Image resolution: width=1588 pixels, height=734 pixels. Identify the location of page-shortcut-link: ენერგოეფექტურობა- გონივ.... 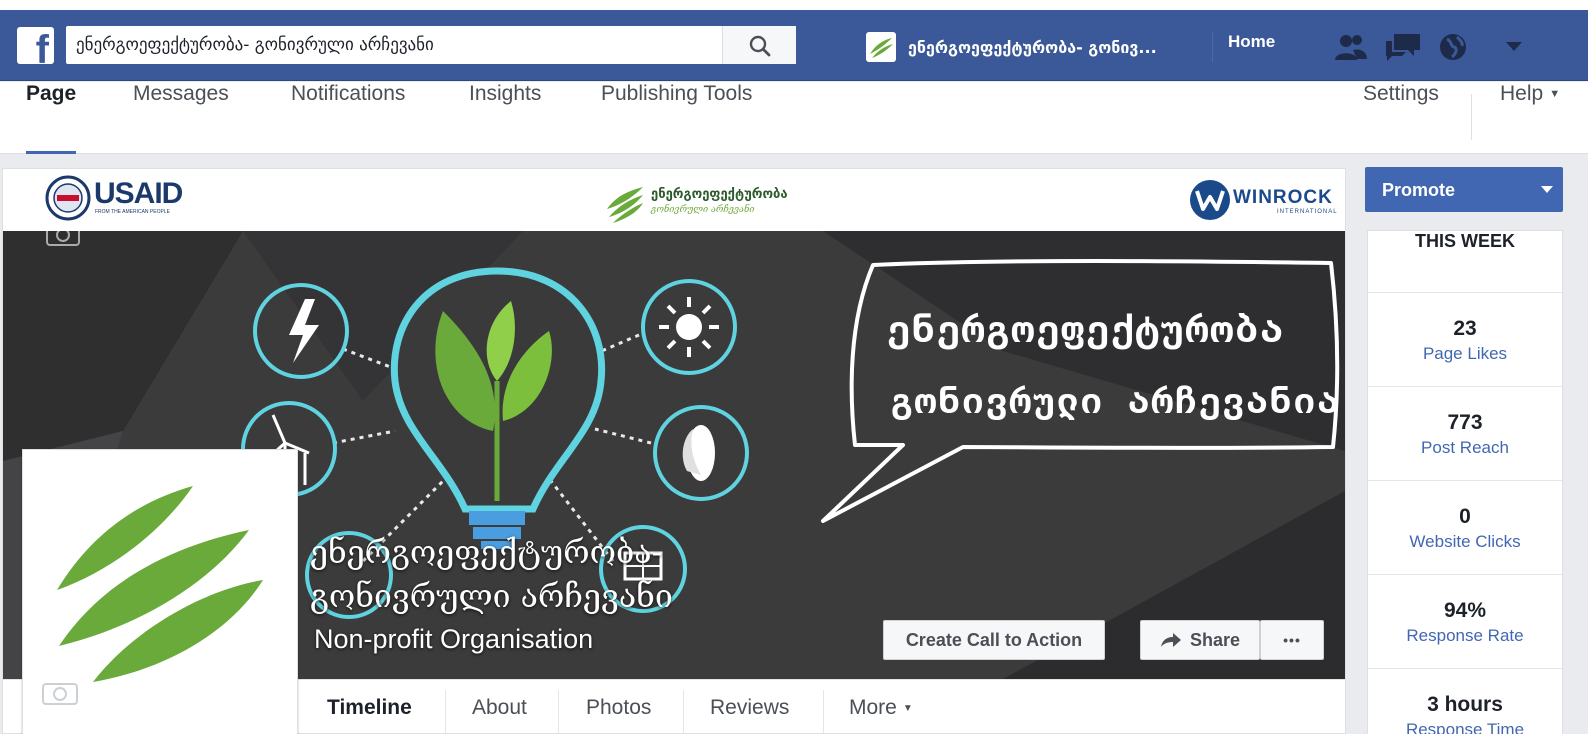
(1011, 47).